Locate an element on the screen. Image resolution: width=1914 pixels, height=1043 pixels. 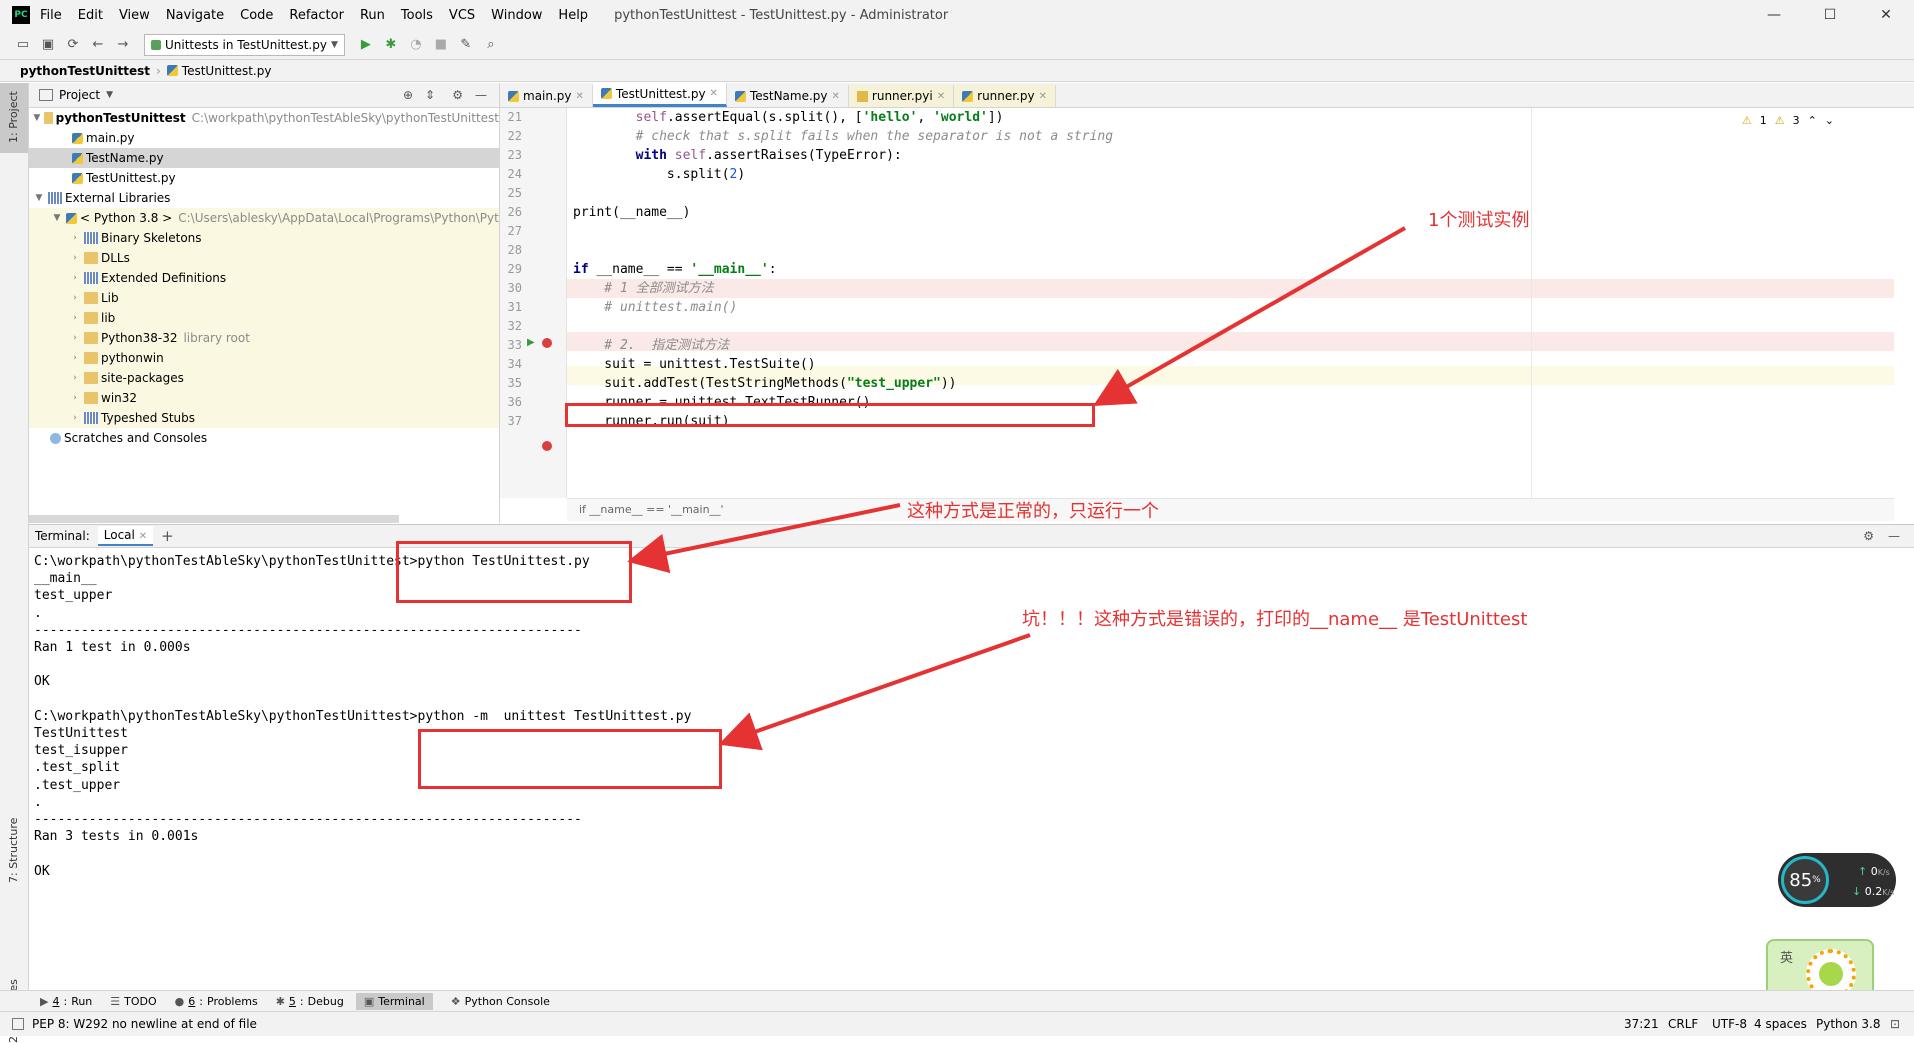
annotation-wrong-way: 坑！！！这种方式是错误的，打印的__name__ 是TestUnittest is located at coordinates (1275, 619).